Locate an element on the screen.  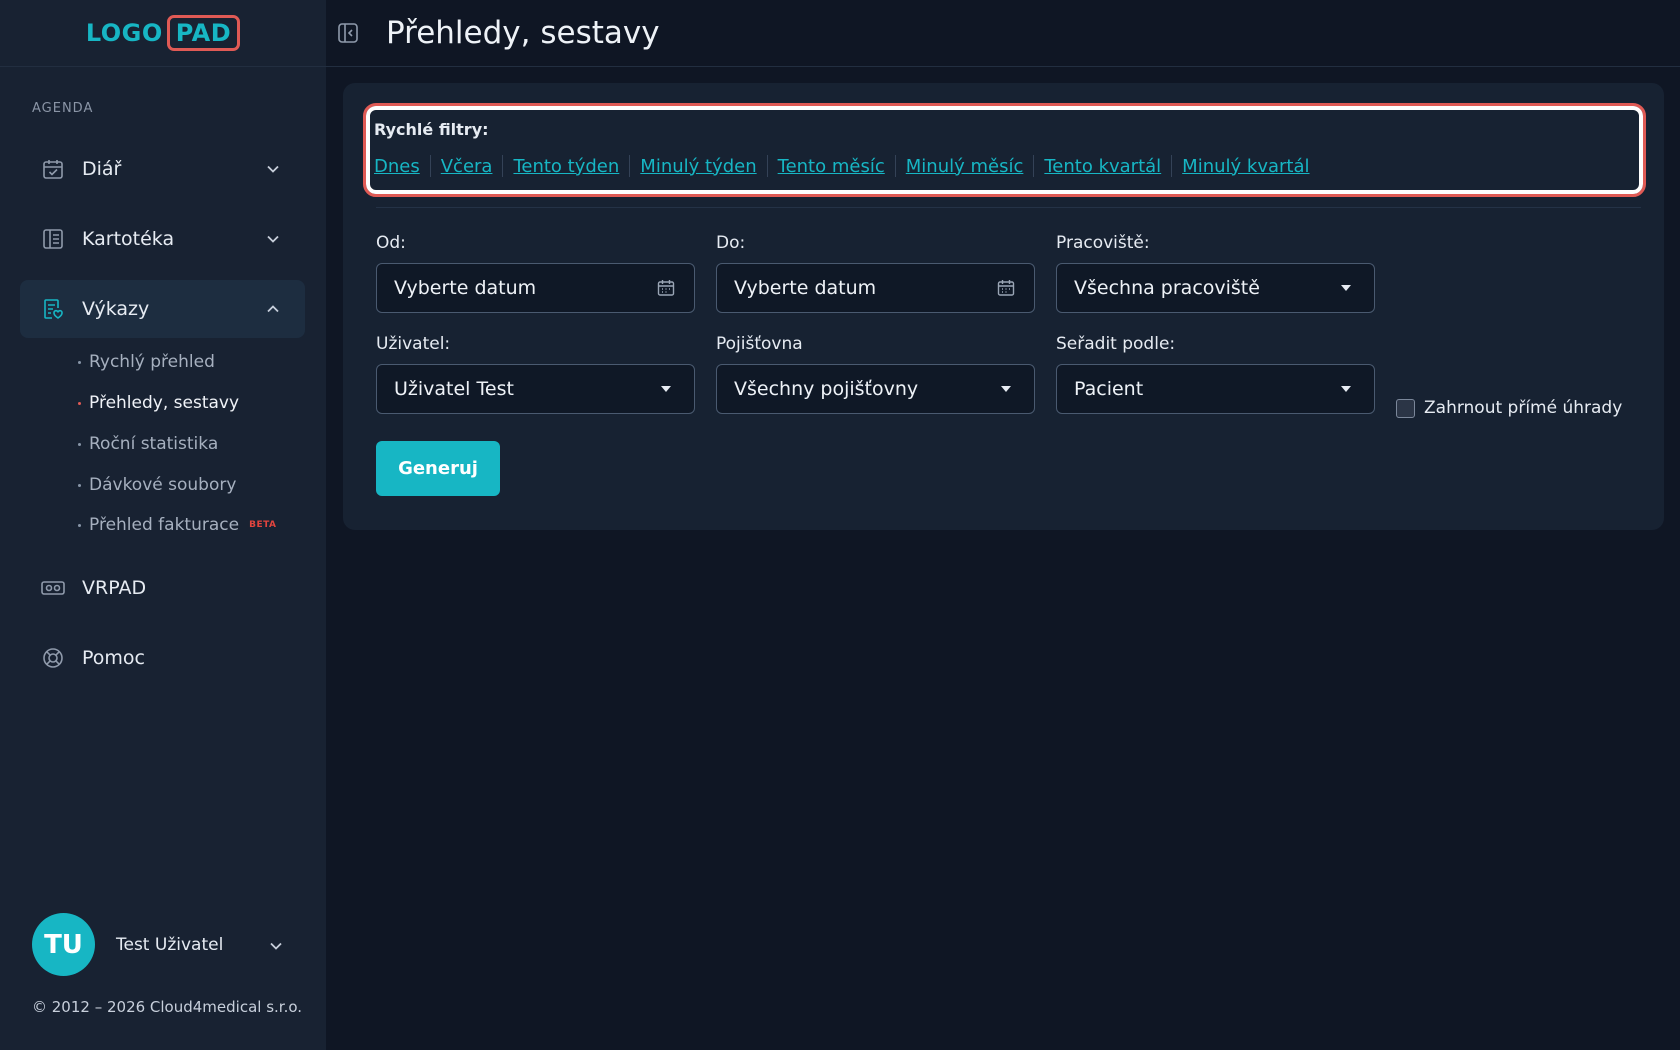
sidebar-subitem-prehled-fakturace: Přehled fakturace BETA is located at coordinates (177, 525).